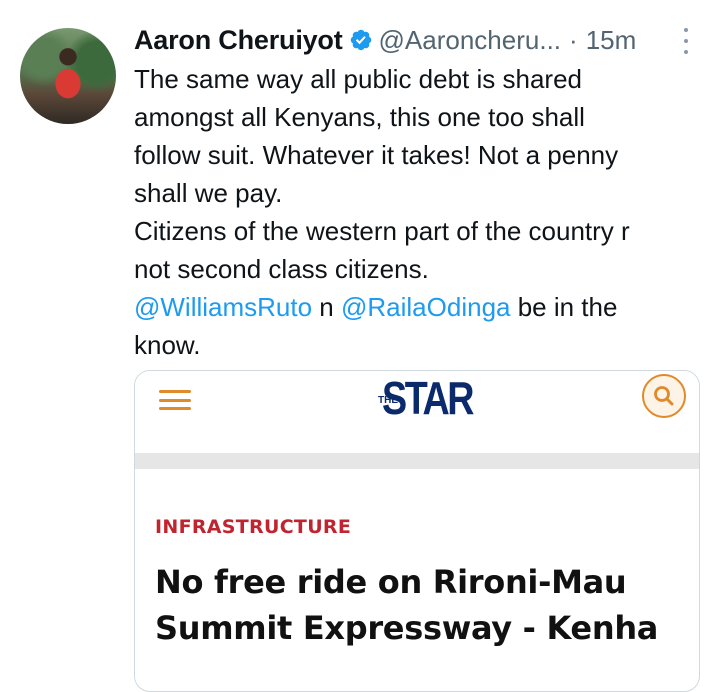 Image resolution: width=720 pixels, height=692 pixels. What do you see at coordinates (281, 269) in the screenshot?
I see `tweet-text-line: not second class citizens.` at bounding box center [281, 269].